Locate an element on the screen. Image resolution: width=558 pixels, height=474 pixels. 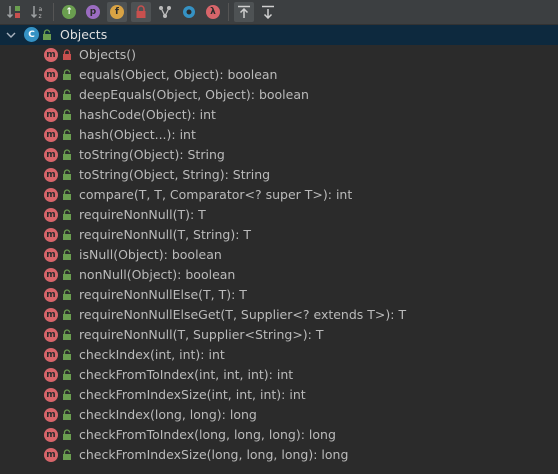
sort-alphabetically-button: a z is located at coordinates (38, 12).